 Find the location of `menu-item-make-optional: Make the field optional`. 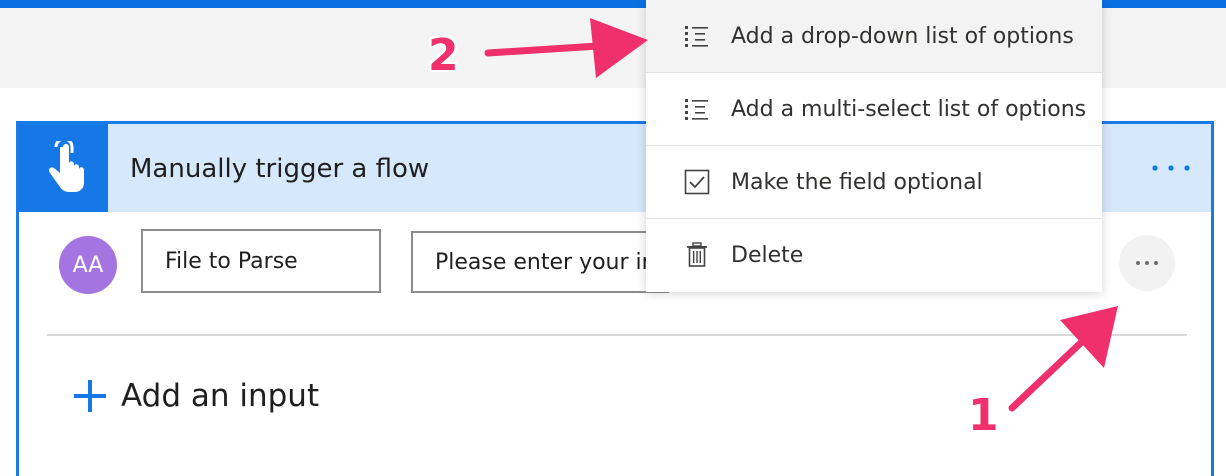

menu-item-make-optional: Make the field optional is located at coordinates (874, 182).